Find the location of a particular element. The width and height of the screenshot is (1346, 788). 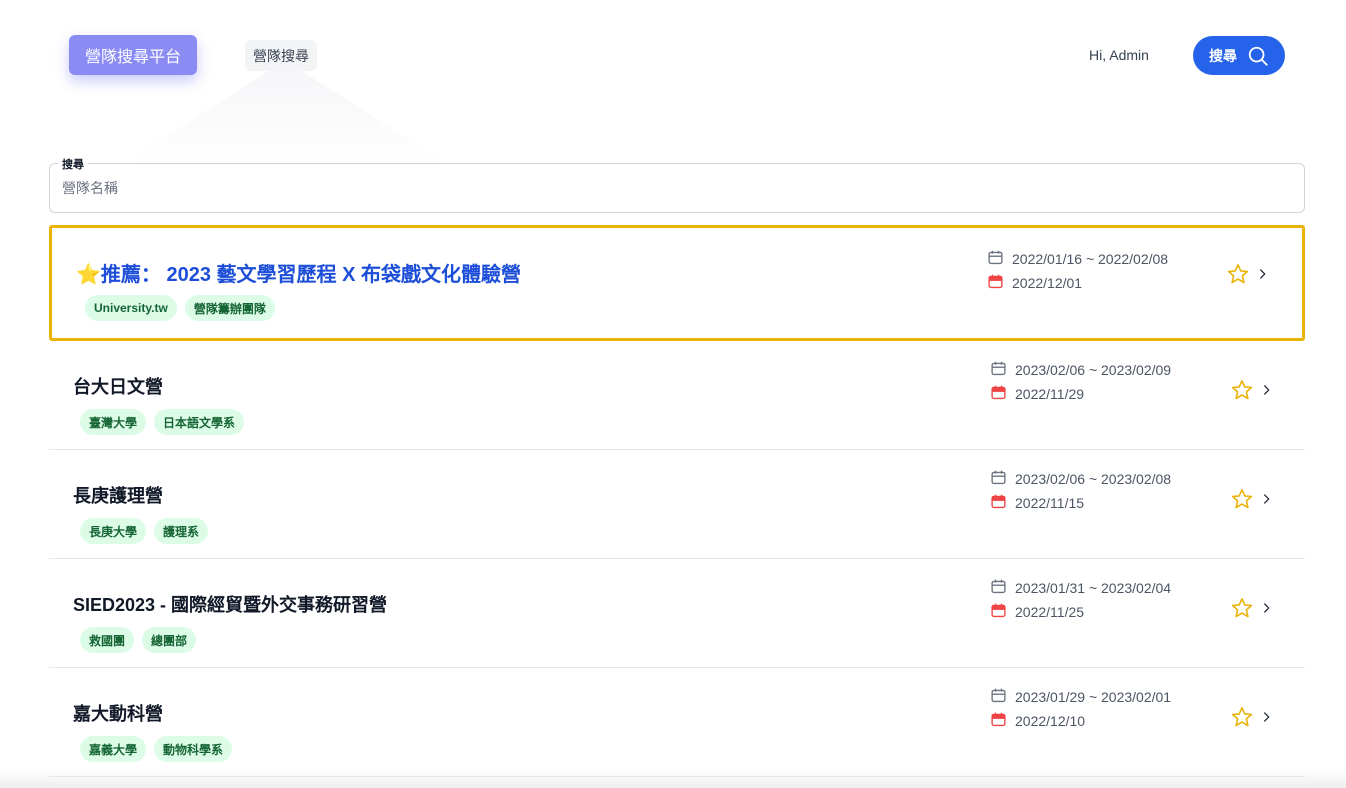

camp-title: 長庚護理營 is located at coordinates (118, 495).